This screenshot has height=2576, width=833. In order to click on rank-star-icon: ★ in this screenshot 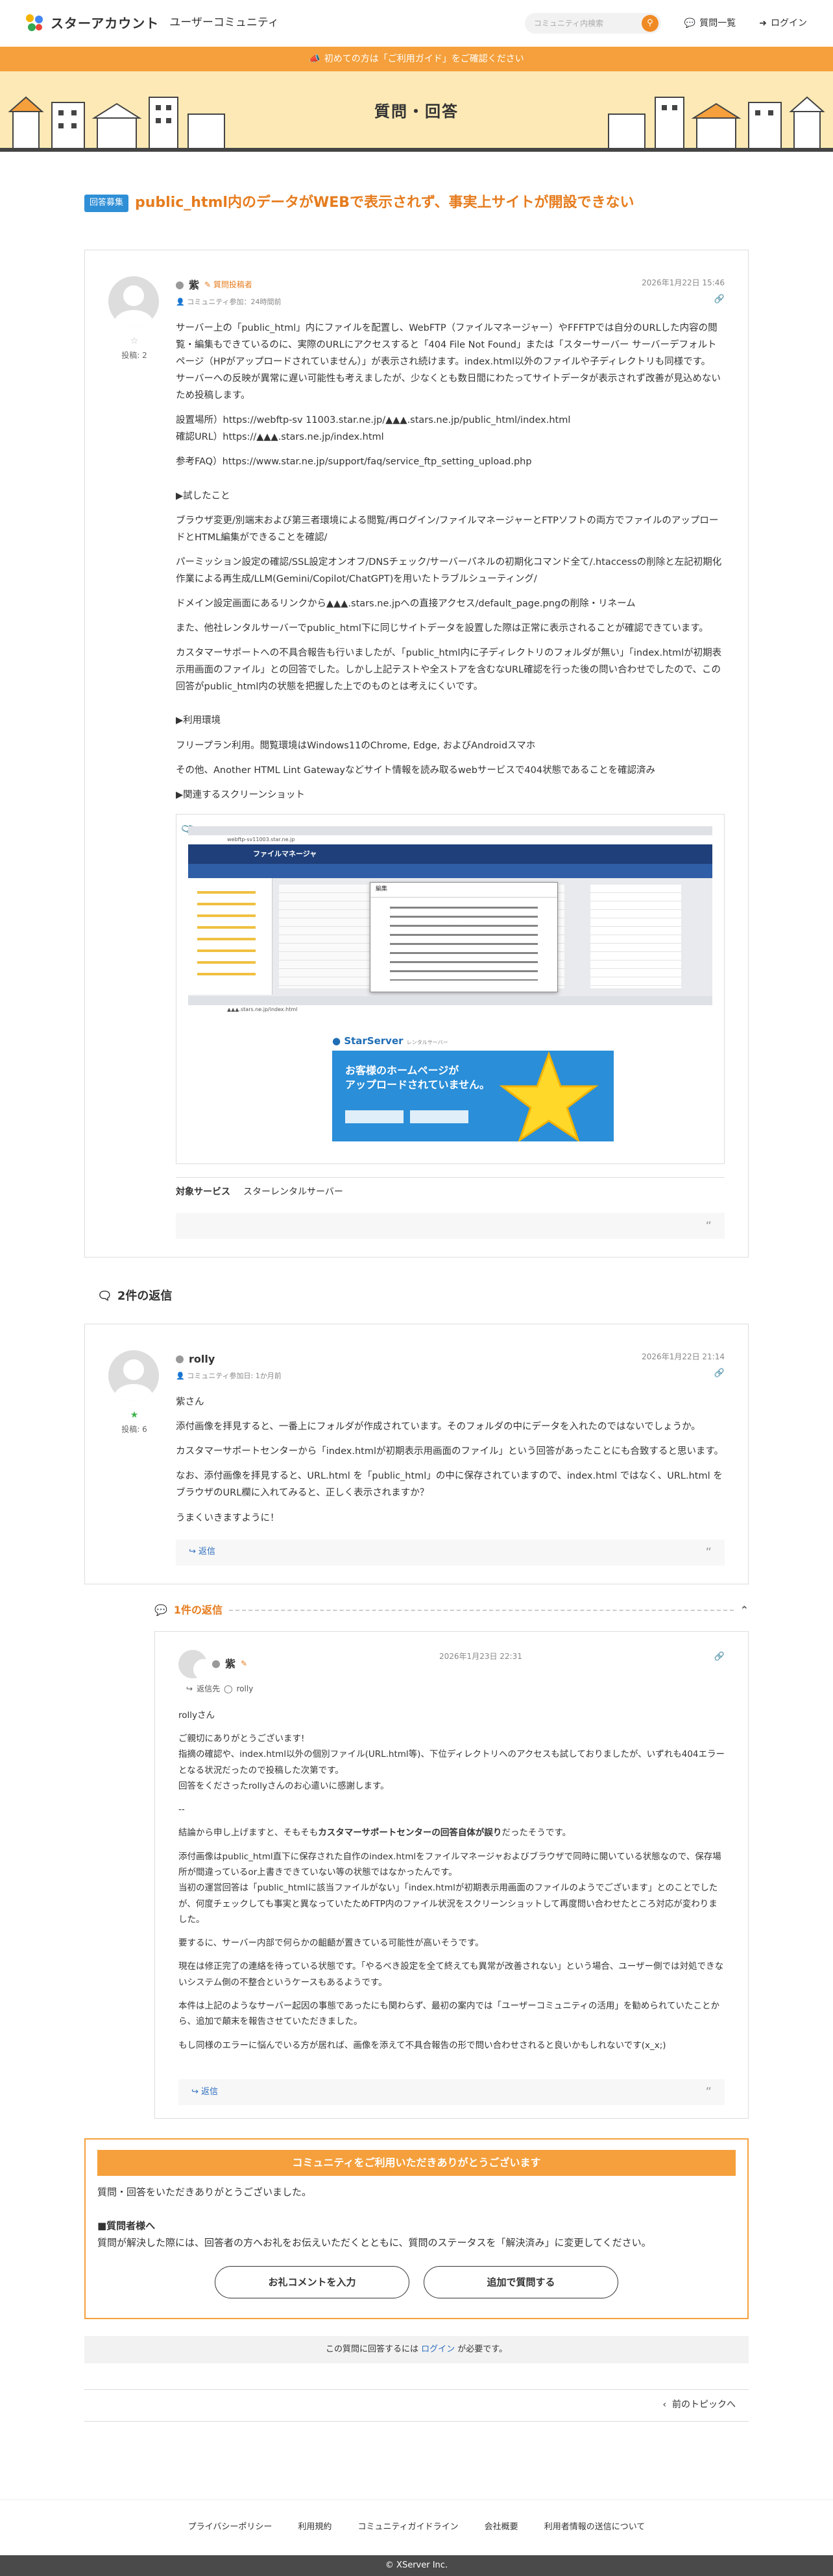, I will do `click(134, 1414)`.